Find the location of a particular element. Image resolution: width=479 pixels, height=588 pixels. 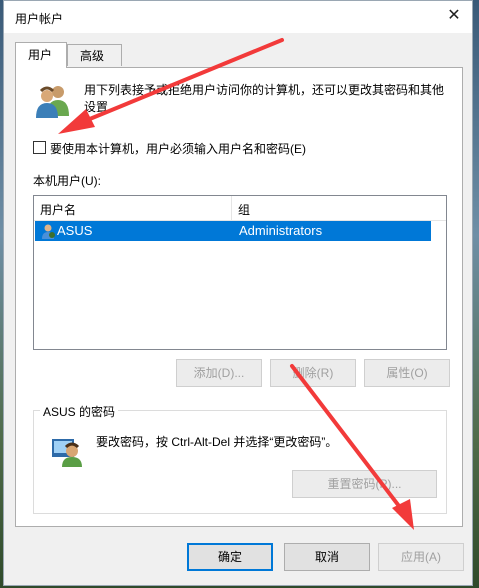

intro-text: 用下列表接予或拒绝用户访问你的计算机，还可以更改其密码和其他设置 is located at coordinates (264, 98).